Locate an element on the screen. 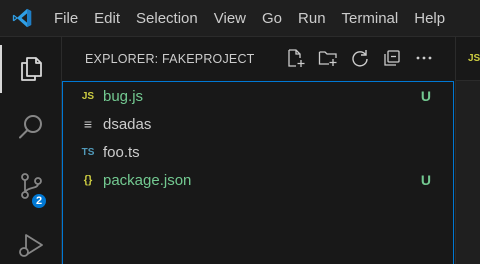 Image resolution: width=480 pixels, height=264 pixels. menu-go: Go is located at coordinates (272, 18).